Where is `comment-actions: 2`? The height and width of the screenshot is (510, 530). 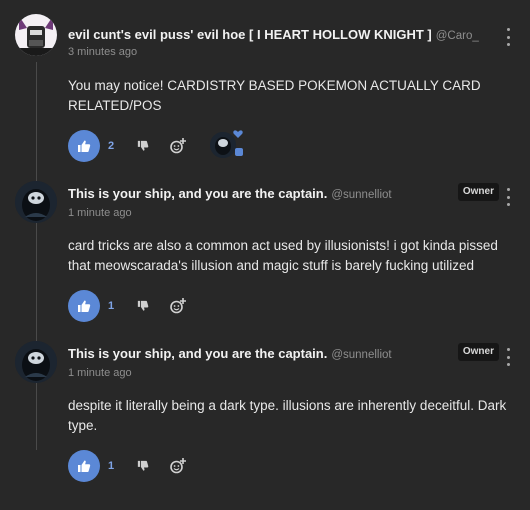
comment-actions: 2 is located at coordinates (157, 146).